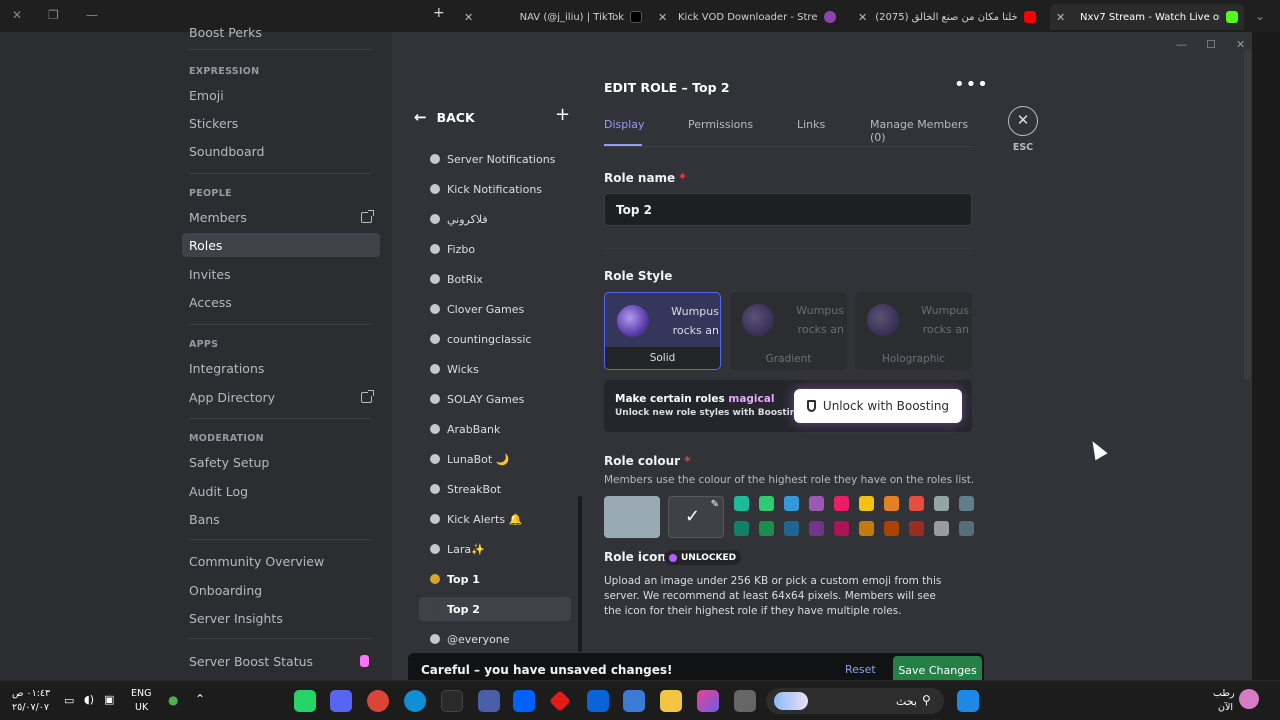  Describe the element at coordinates (524, 701) in the screenshot. I see `dropbox-icon` at that location.